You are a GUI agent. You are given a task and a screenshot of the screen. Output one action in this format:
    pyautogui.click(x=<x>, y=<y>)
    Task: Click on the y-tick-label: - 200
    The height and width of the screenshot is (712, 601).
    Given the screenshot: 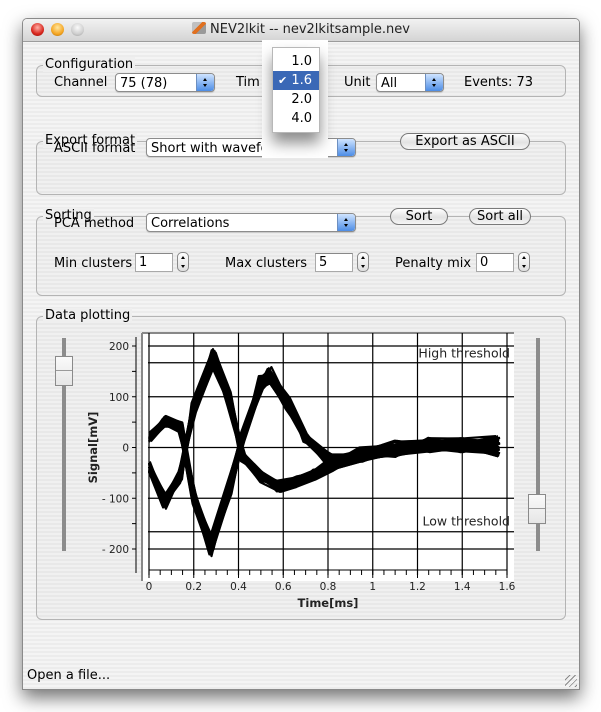 What is the action you would take?
    pyautogui.click(x=115, y=550)
    